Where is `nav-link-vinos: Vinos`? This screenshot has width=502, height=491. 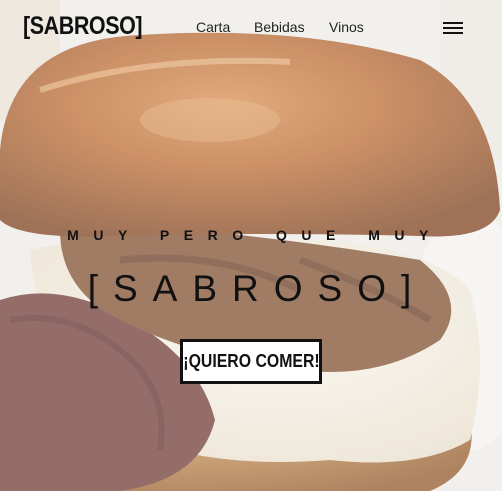
nav-link-vinos: Vinos is located at coordinates (346, 27).